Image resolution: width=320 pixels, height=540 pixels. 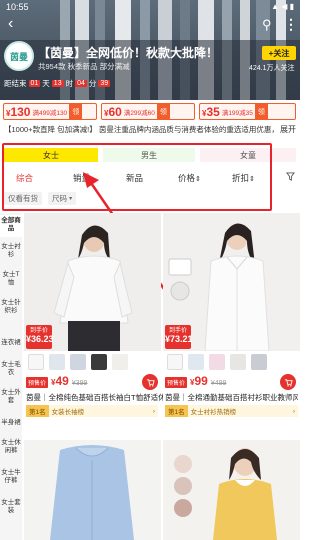 What do you see at coordinates (79, 383) in the screenshot?
I see `original-price: ¥399` at bounding box center [79, 383].